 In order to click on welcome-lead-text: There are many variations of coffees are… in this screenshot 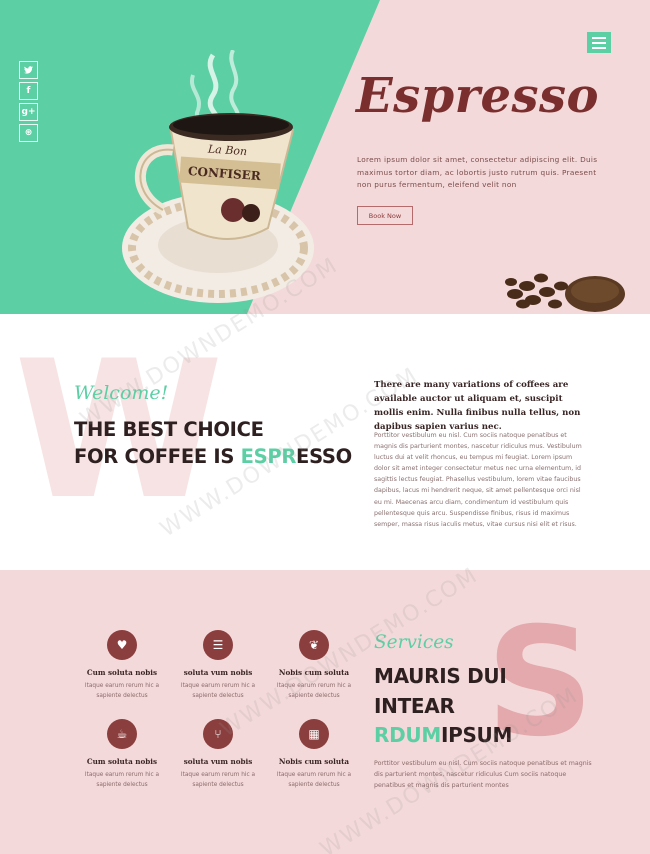, I will do `click(477, 406)`.